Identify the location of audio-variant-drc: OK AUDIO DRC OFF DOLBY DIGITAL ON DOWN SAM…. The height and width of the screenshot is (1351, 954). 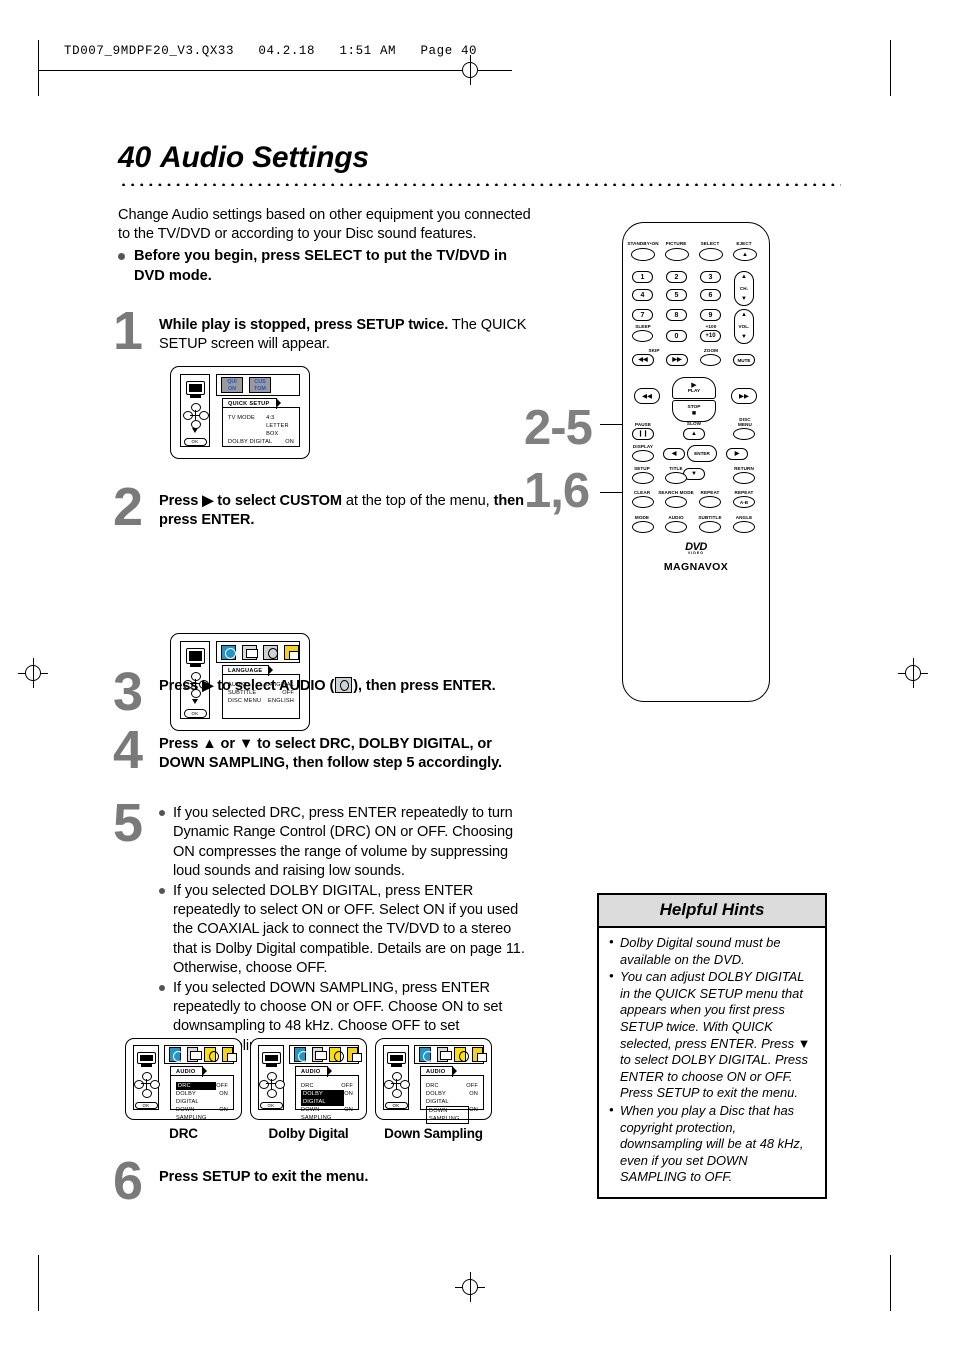
(183, 1089).